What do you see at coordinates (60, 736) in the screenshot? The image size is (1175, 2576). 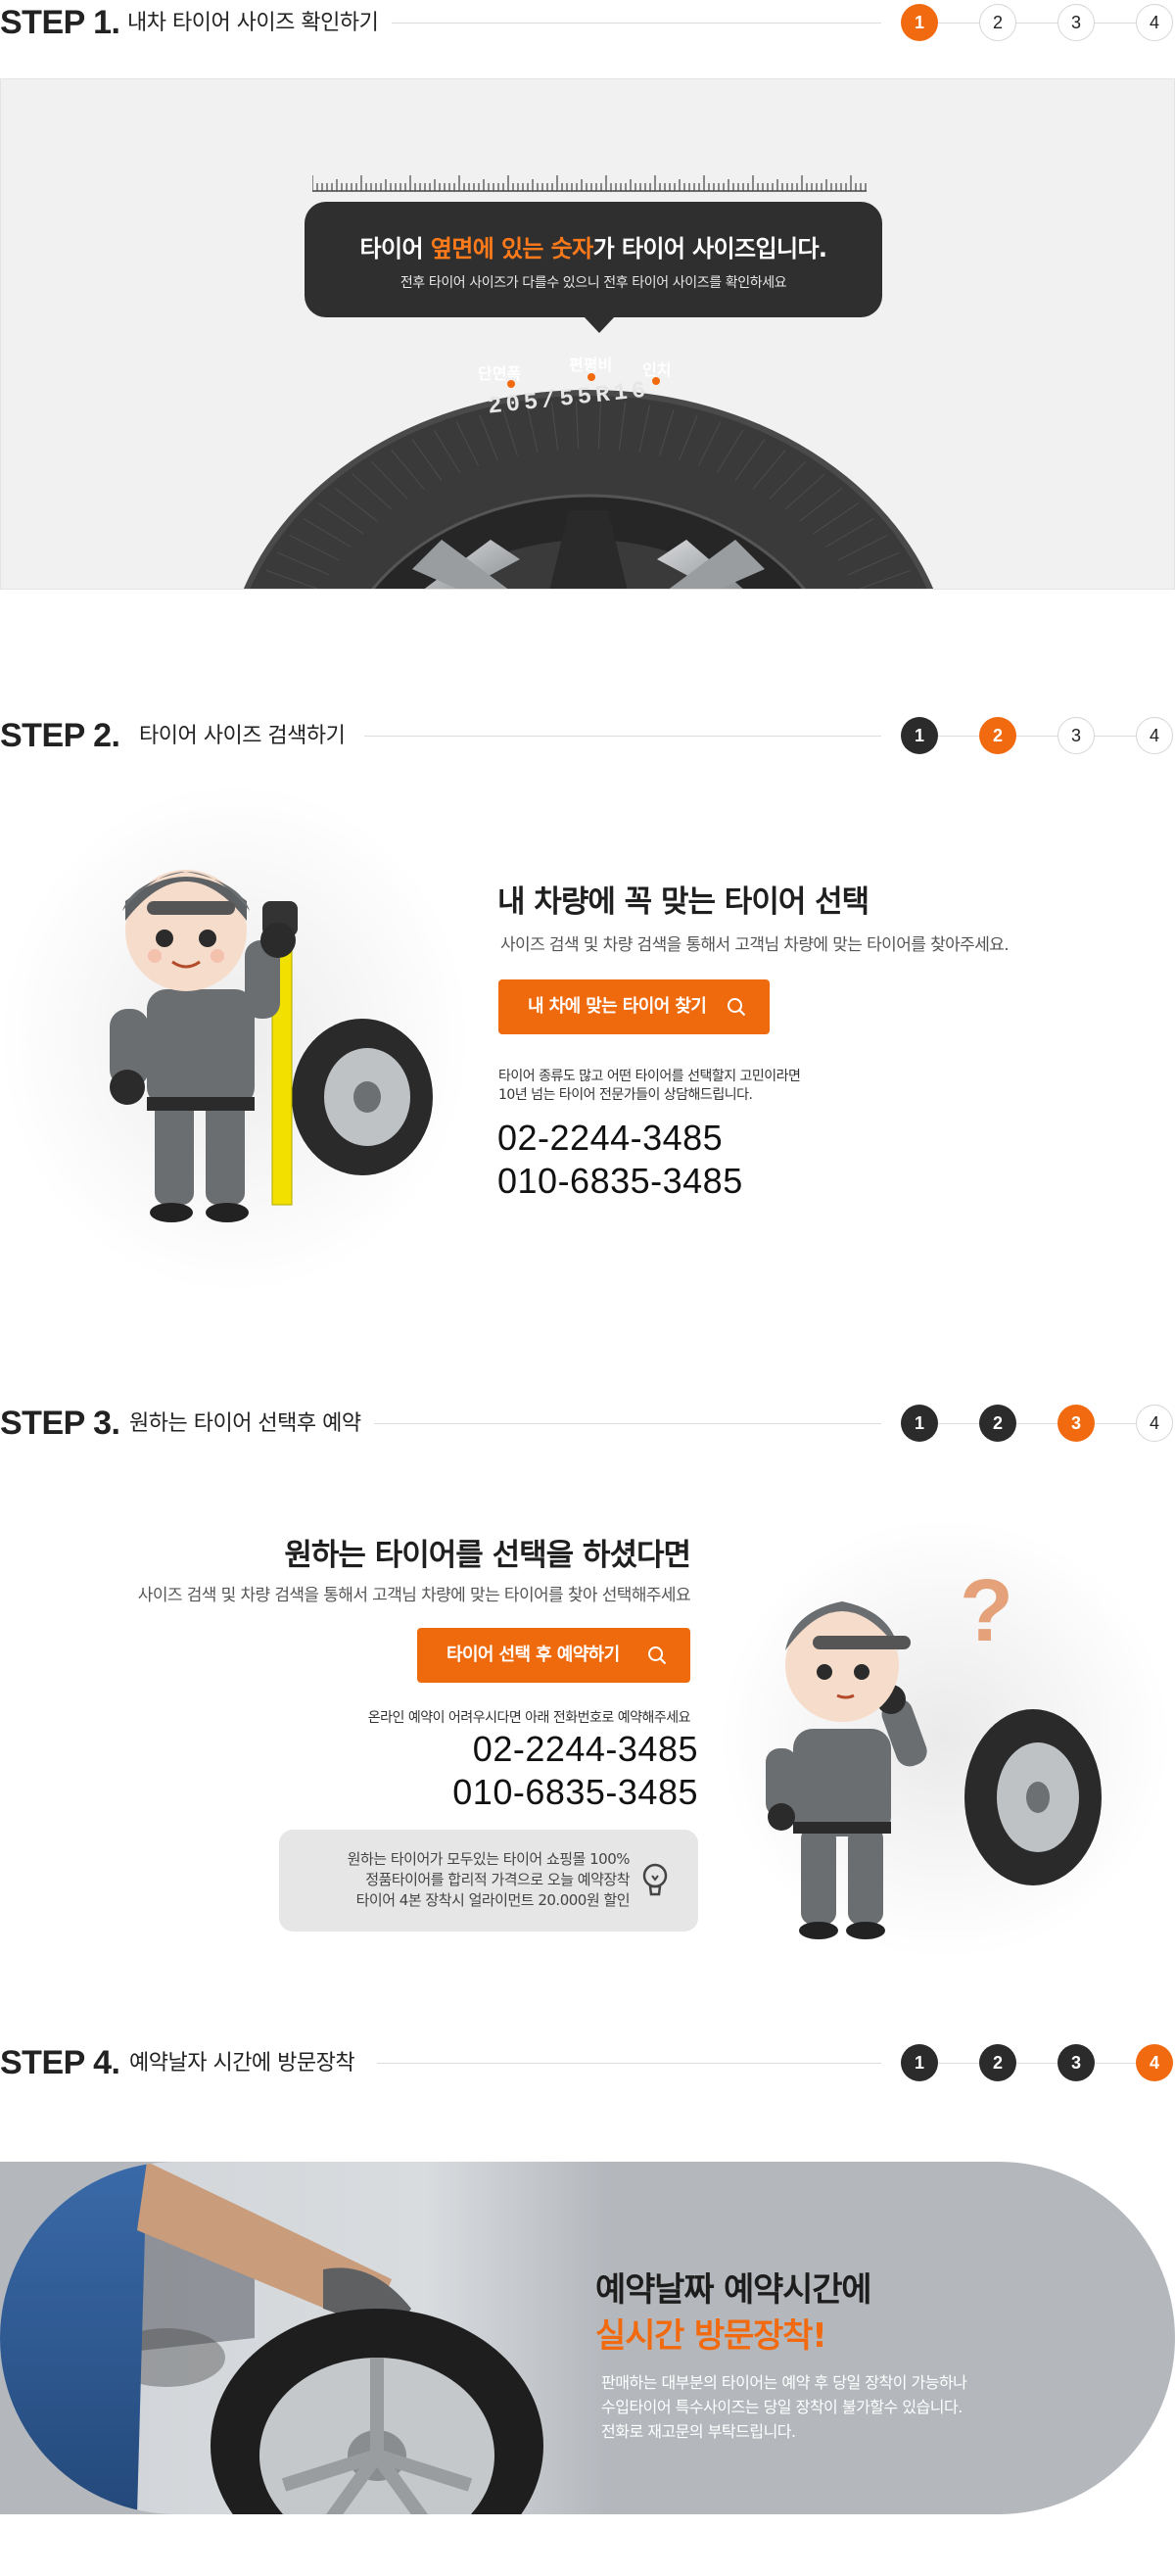 I see `step2-label: STEP 2.` at bounding box center [60, 736].